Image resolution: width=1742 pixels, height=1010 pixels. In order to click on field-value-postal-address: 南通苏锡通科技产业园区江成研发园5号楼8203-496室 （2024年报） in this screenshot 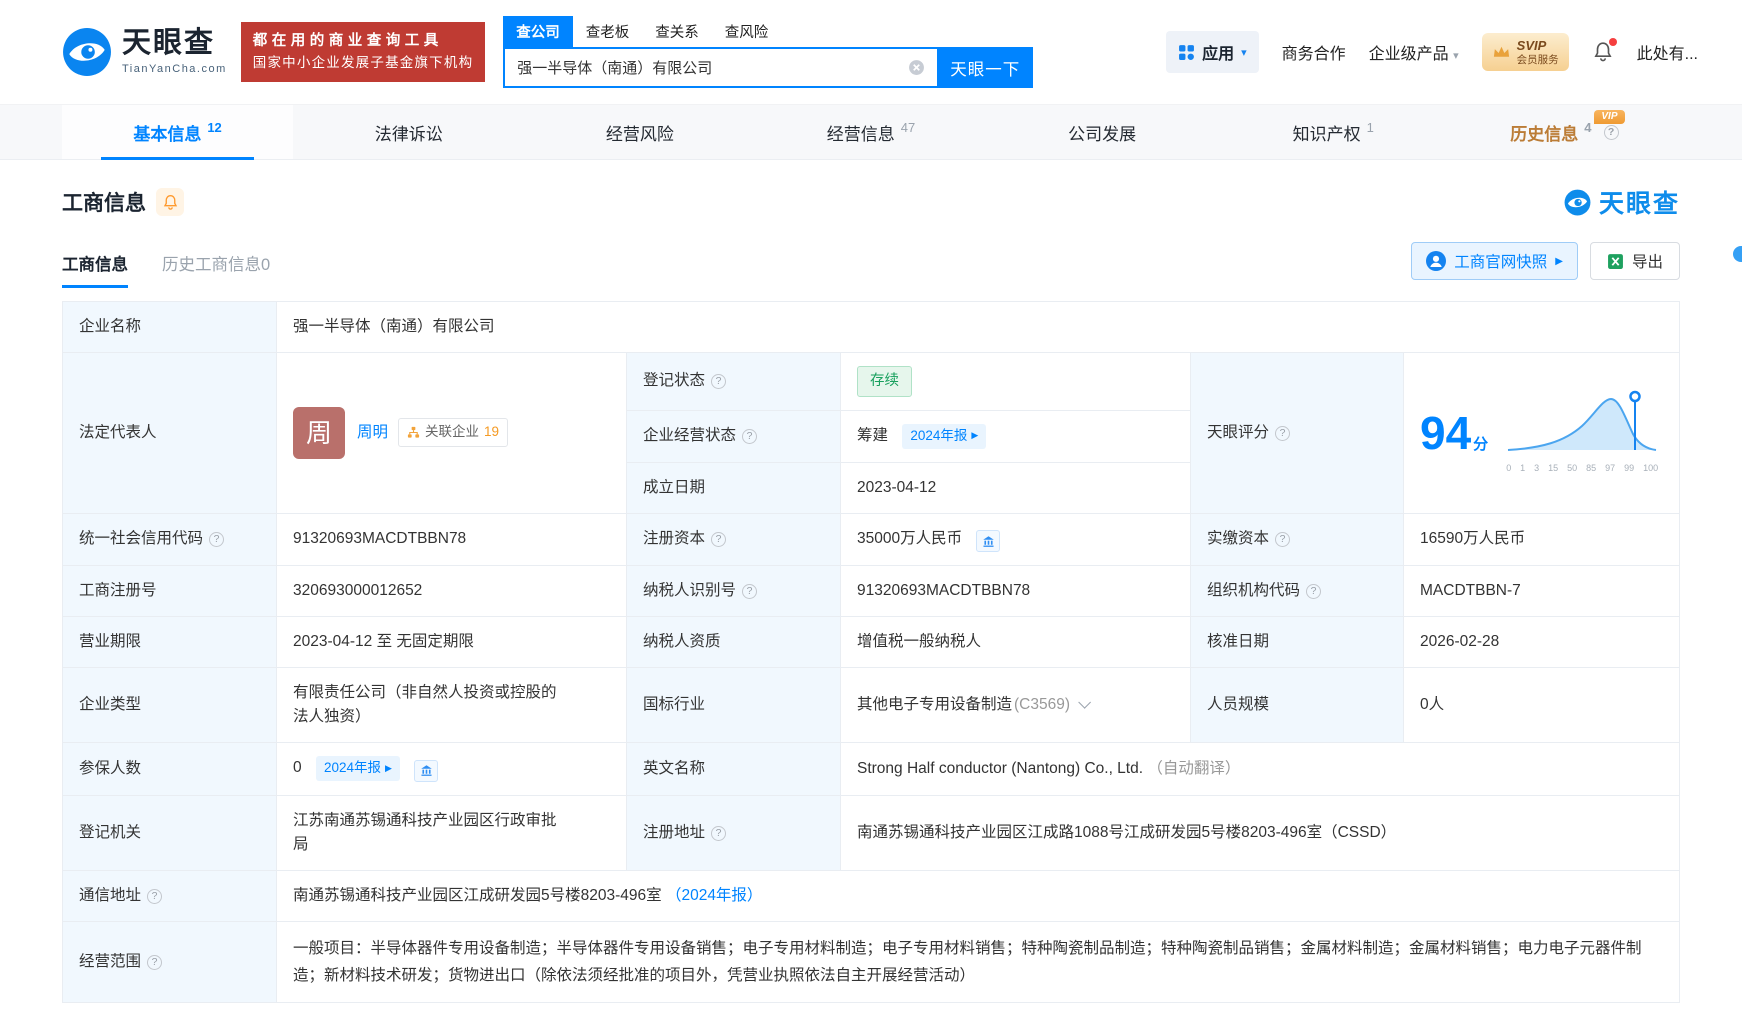, I will do `click(978, 896)`.